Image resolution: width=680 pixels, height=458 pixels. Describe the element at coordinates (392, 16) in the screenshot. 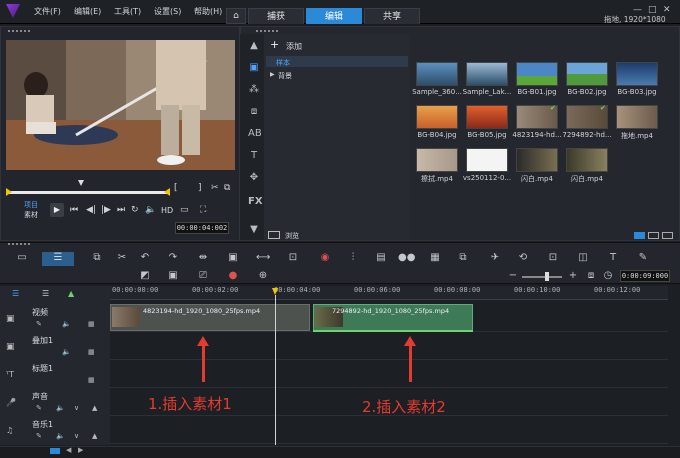

I see `tab-share: 共享` at that location.